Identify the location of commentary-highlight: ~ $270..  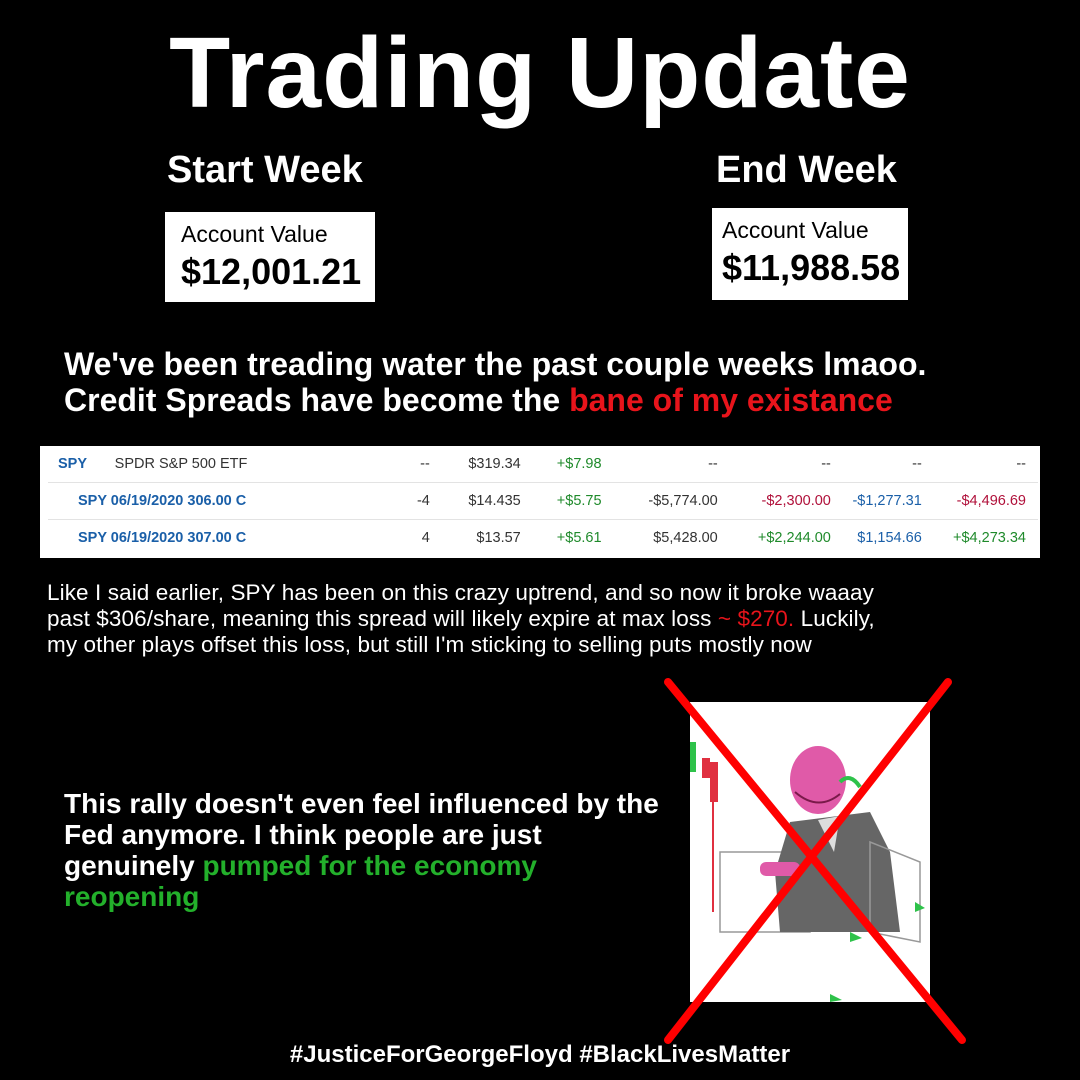
(756, 618).